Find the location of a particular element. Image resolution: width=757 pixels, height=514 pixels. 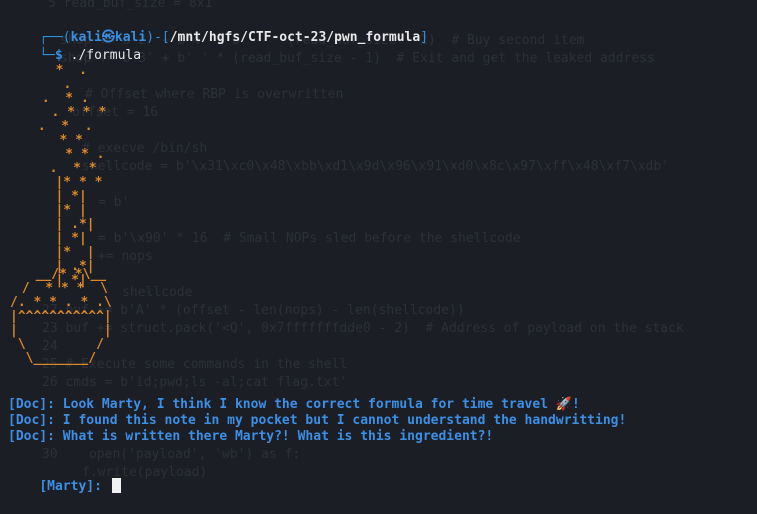

command-text: ./formula is located at coordinates (106, 55).